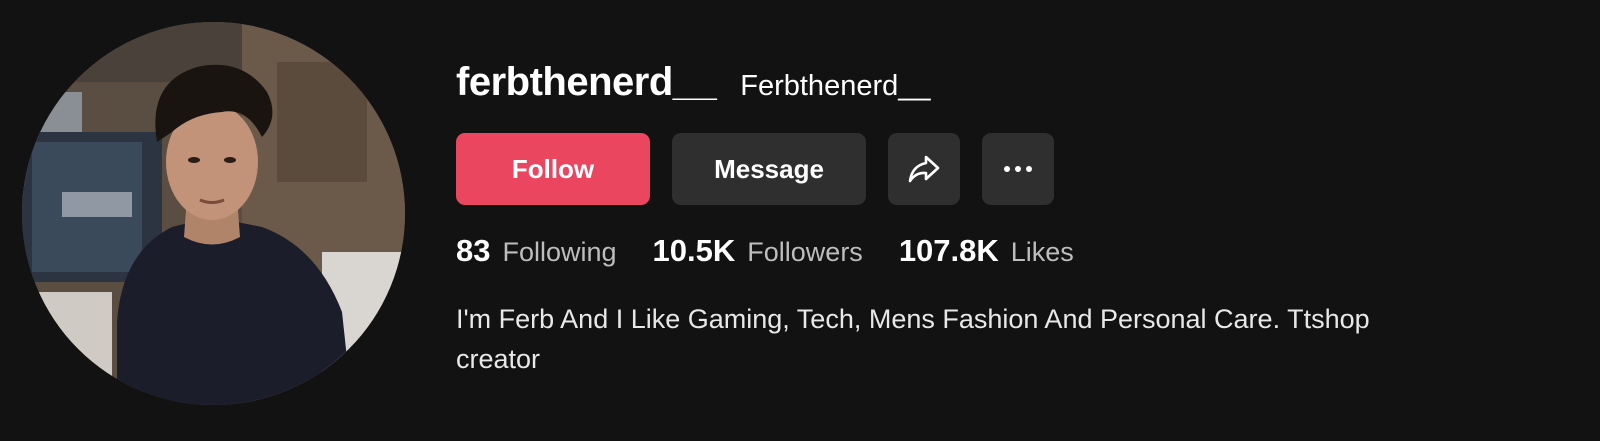  Describe the element at coordinates (553, 169) in the screenshot. I see `follow-button: Follow` at that location.